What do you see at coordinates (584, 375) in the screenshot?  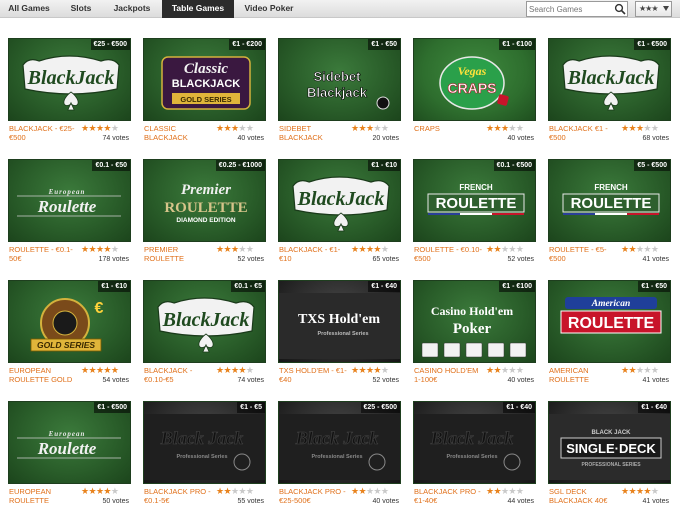 I see `game-name-link: AMERICAN ROULETTE` at bounding box center [584, 375].